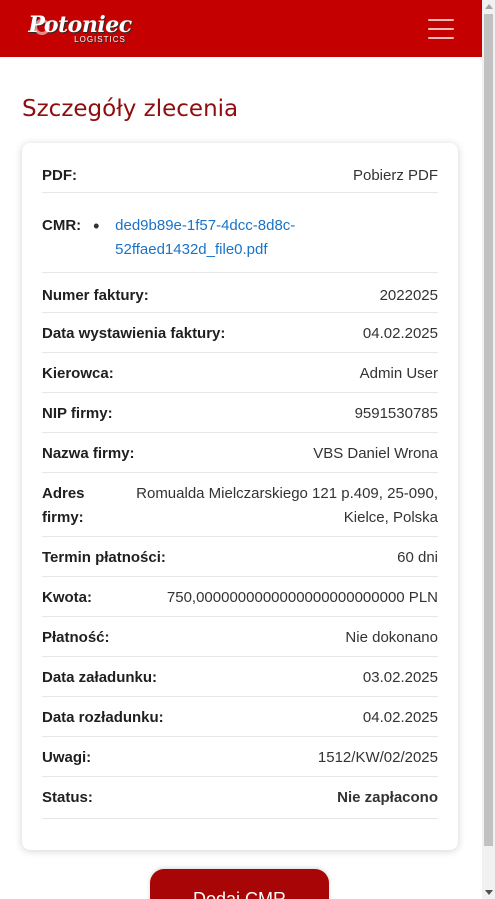  Describe the element at coordinates (42, 26) in the screenshot. I see `logo-mark-icon` at that location.